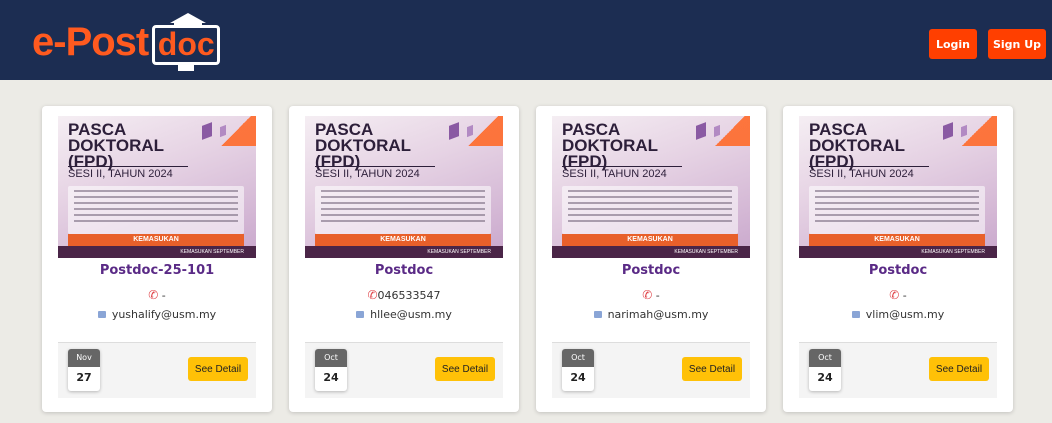 This screenshot has height=423, width=1052. I want to click on card-phone: ✆046533547, so click(404, 295).